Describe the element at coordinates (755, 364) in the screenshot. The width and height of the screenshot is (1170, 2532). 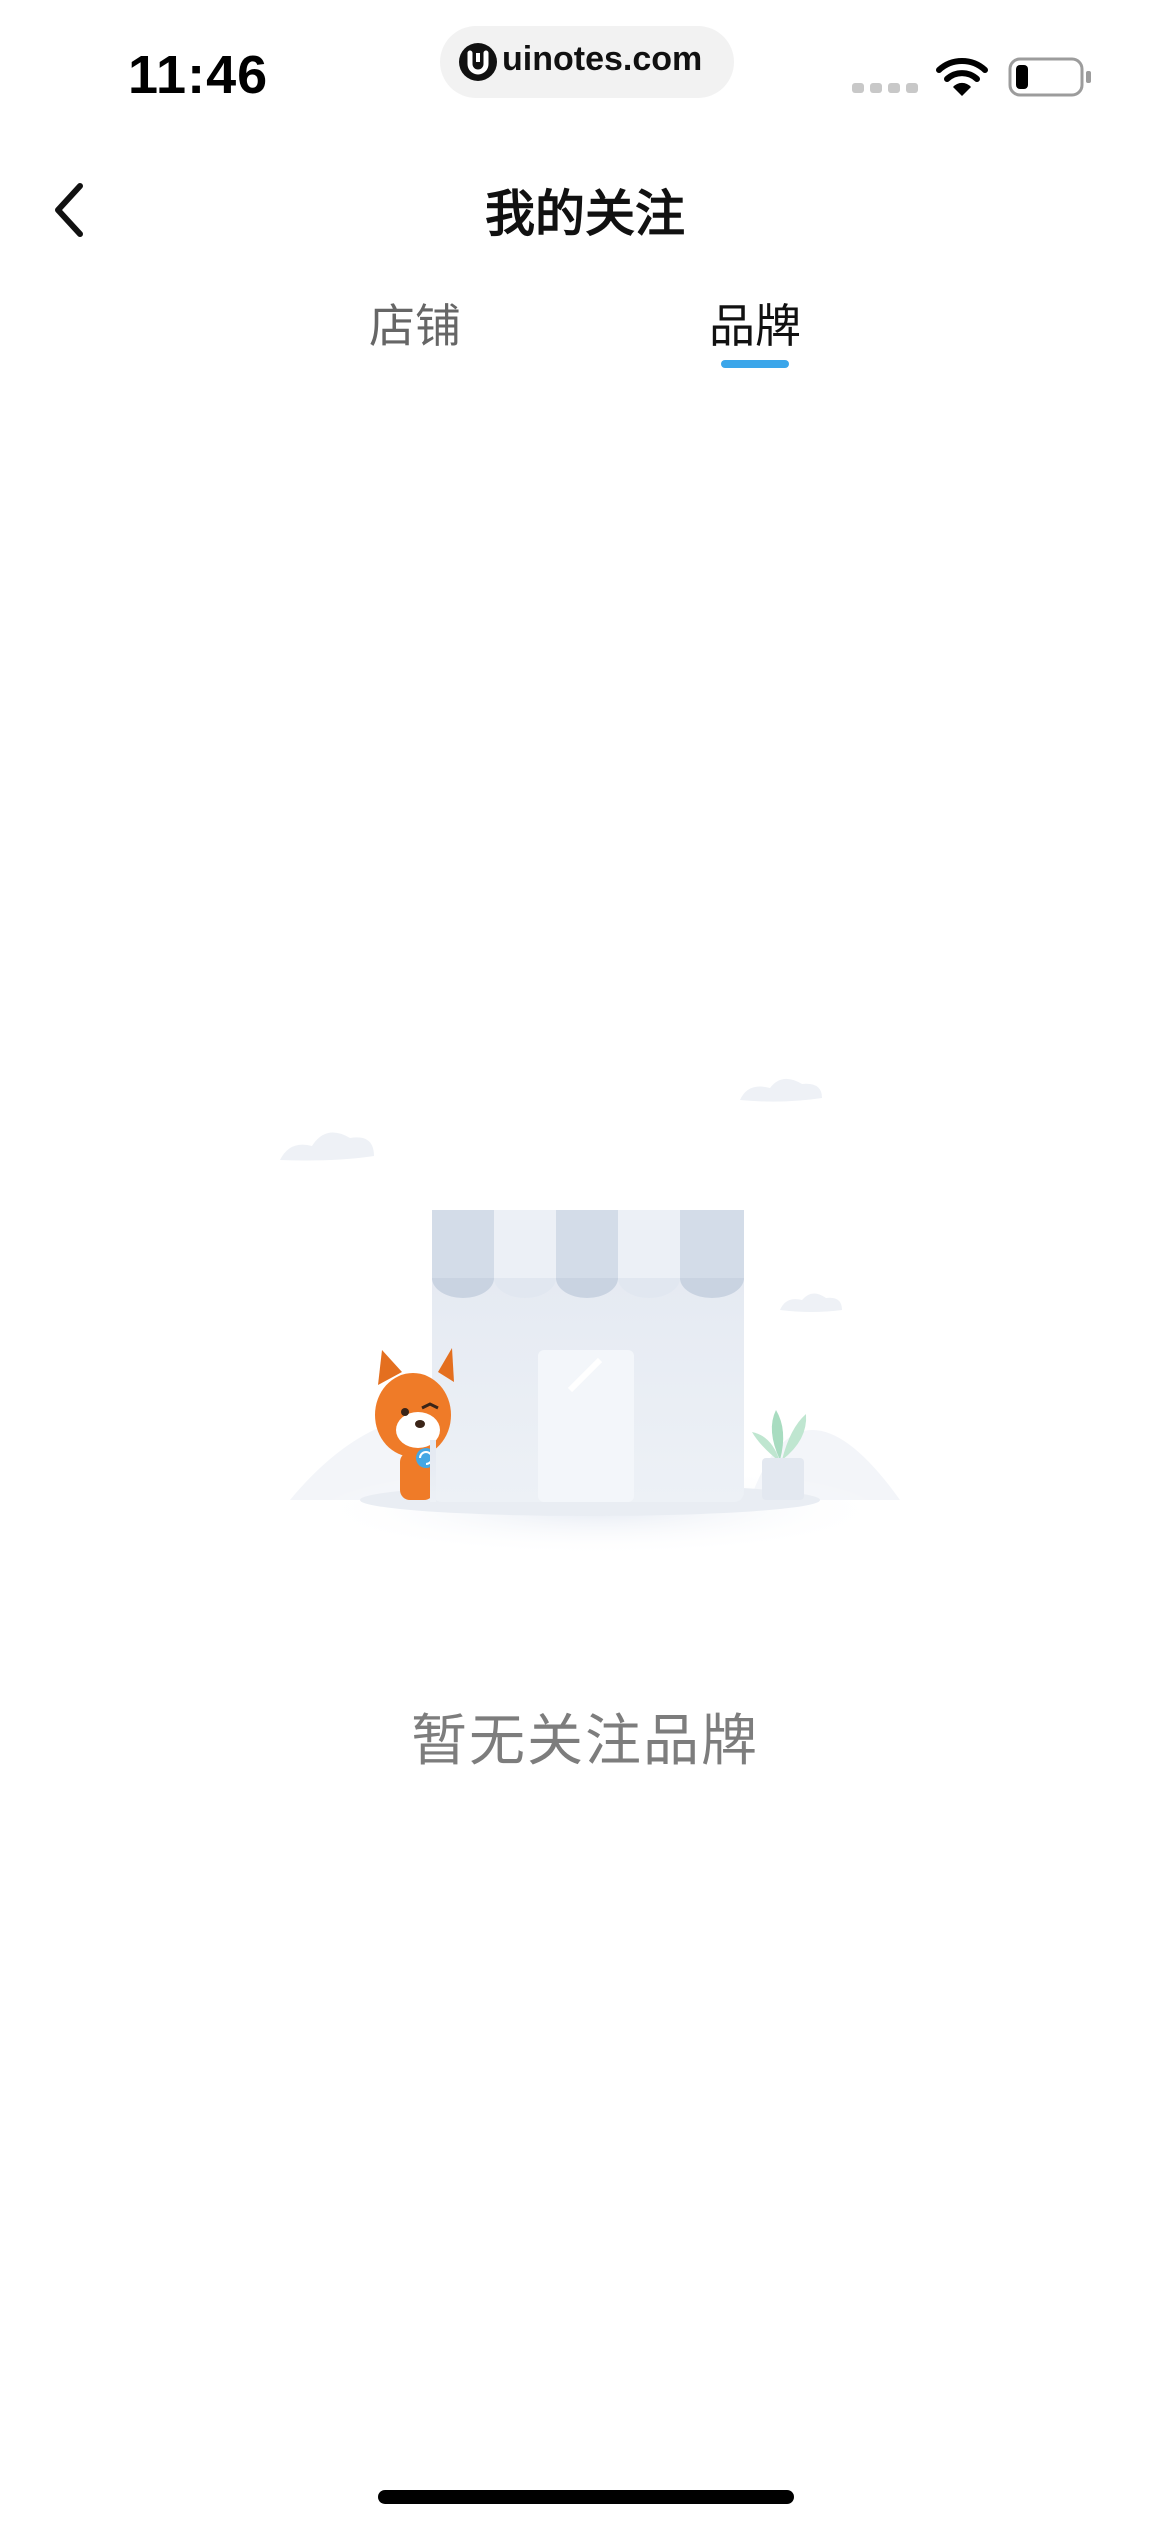
I see `active-tab-indicator` at that location.